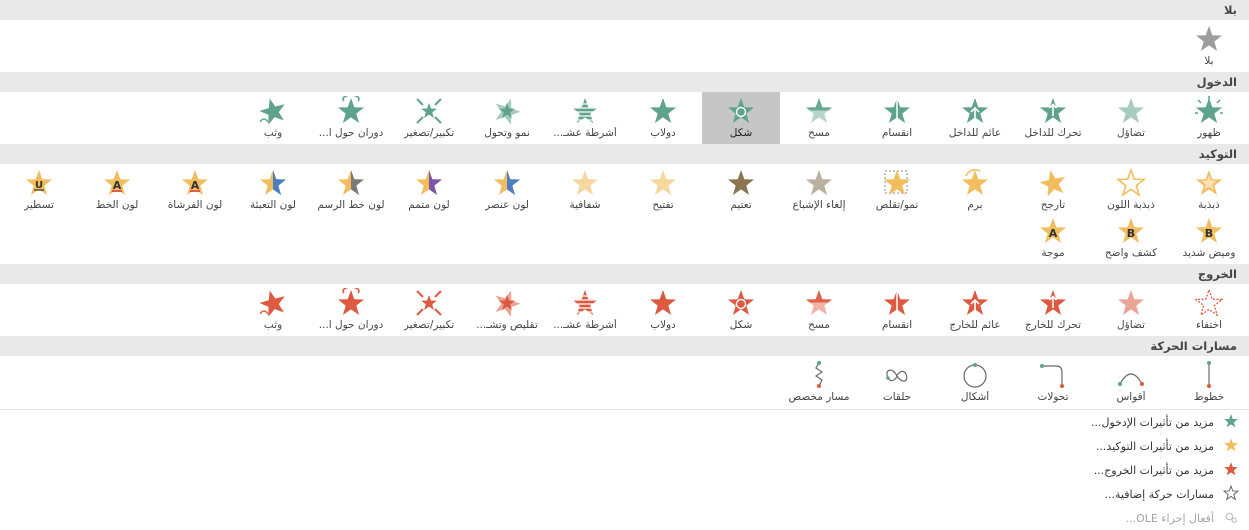  What do you see at coordinates (741, 310) in the screenshot?
I see `exit-effect-6: شكل` at bounding box center [741, 310].